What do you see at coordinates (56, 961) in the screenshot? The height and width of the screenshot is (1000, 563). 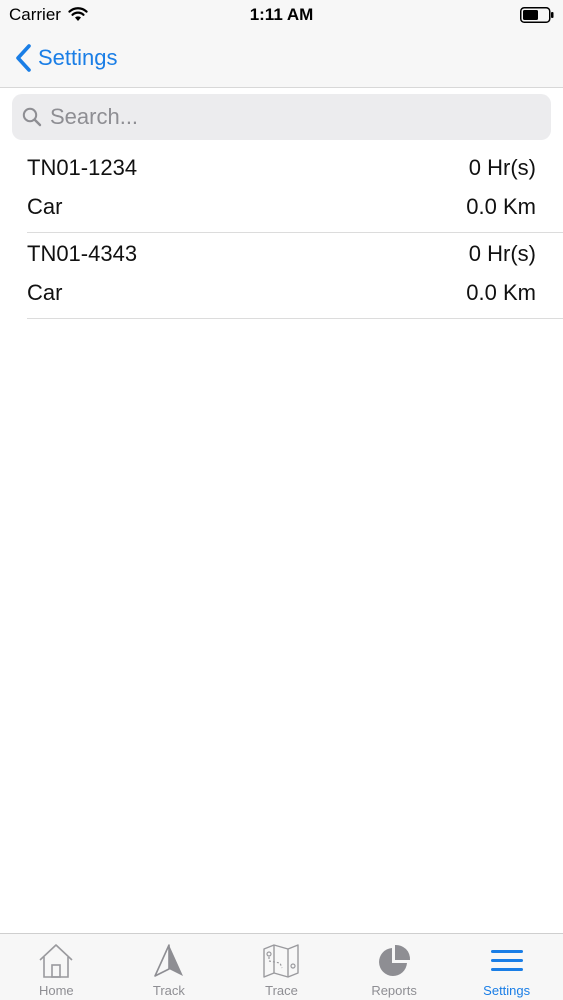 I see `home-icon` at bounding box center [56, 961].